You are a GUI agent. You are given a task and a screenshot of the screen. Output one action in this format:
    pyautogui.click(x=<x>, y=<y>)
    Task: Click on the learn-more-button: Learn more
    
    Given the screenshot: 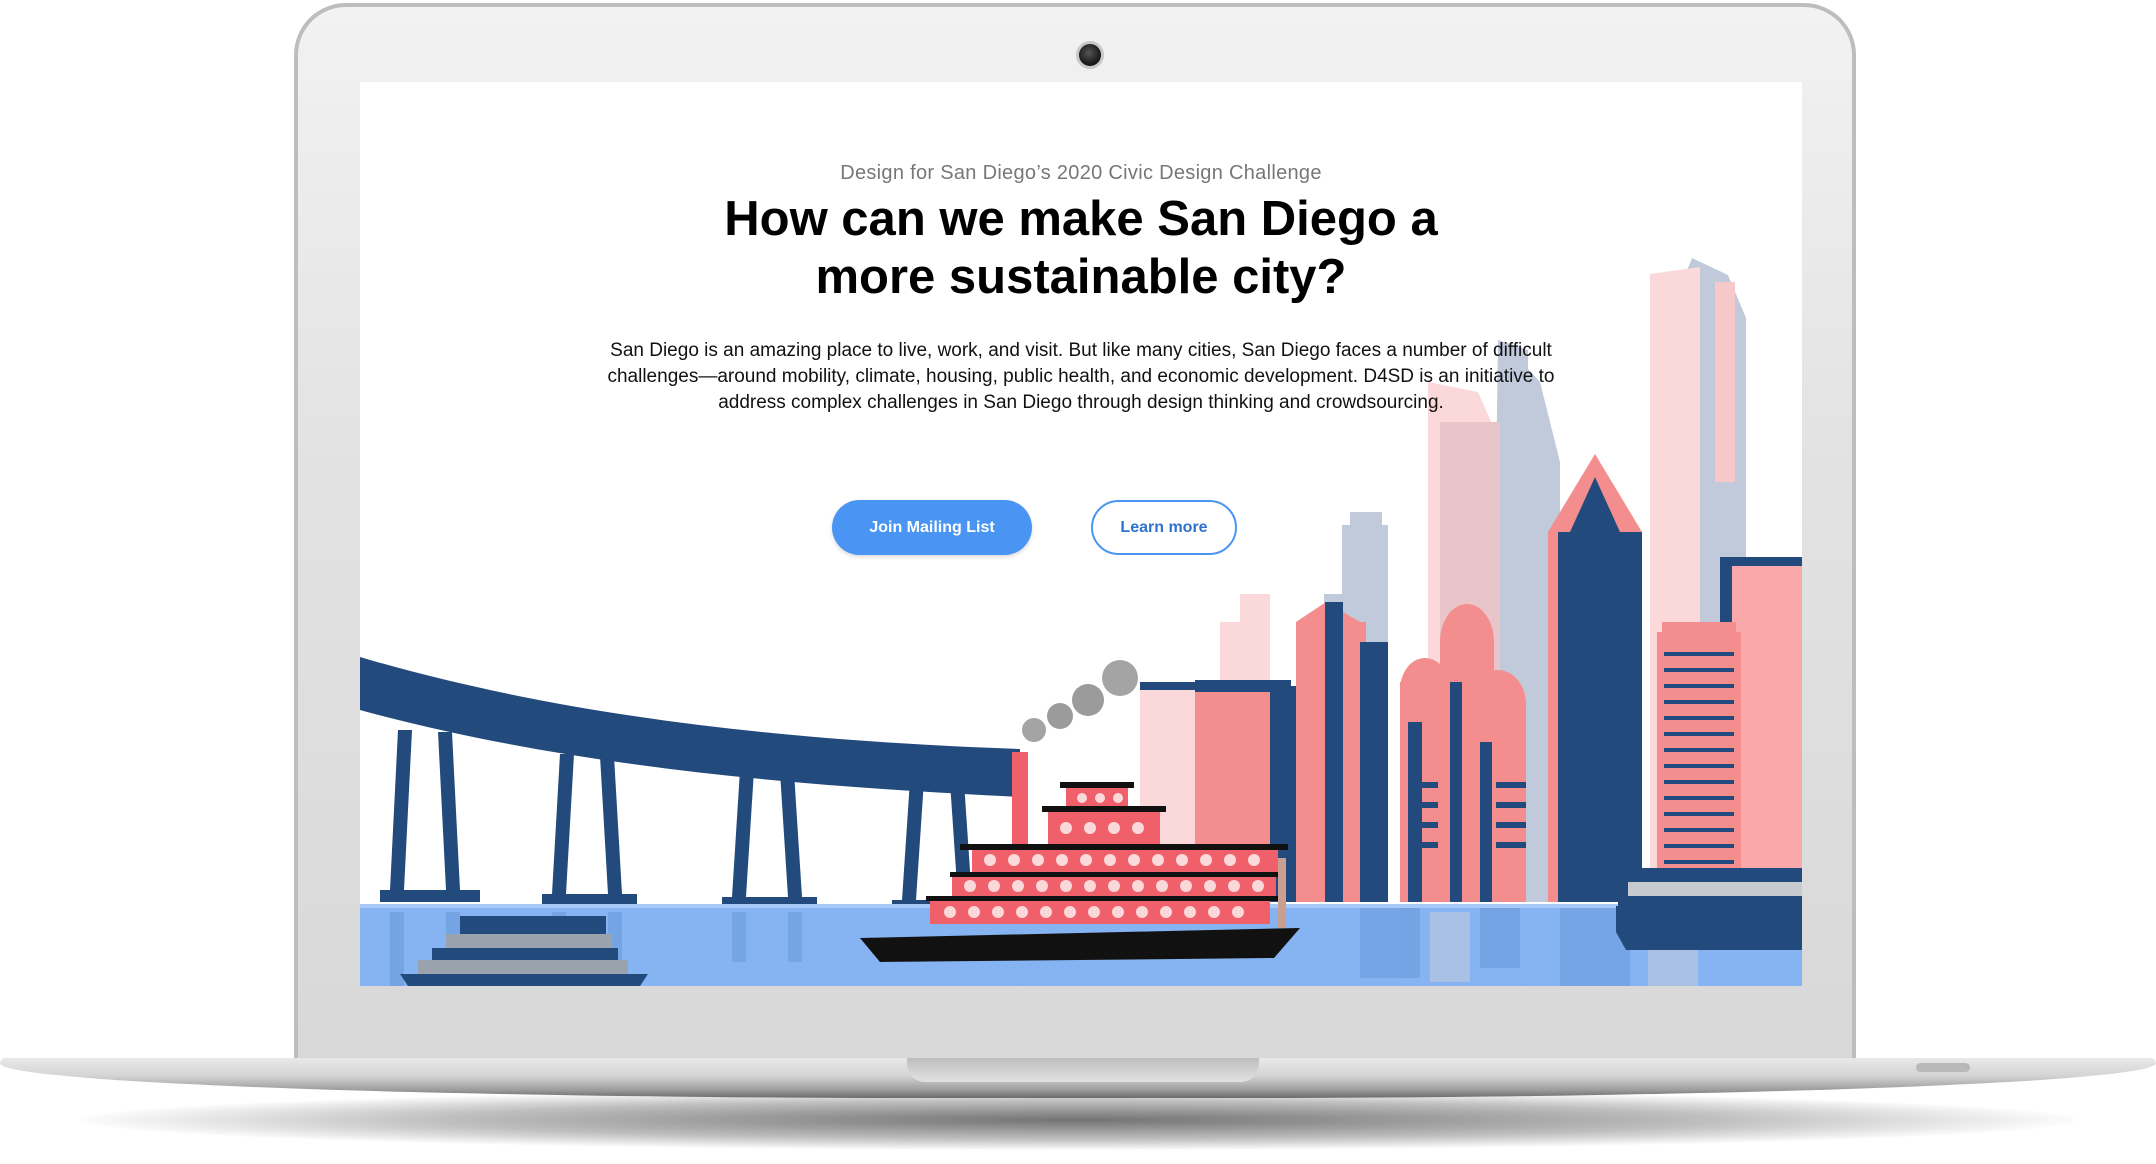 What is the action you would take?
    pyautogui.click(x=1164, y=527)
    